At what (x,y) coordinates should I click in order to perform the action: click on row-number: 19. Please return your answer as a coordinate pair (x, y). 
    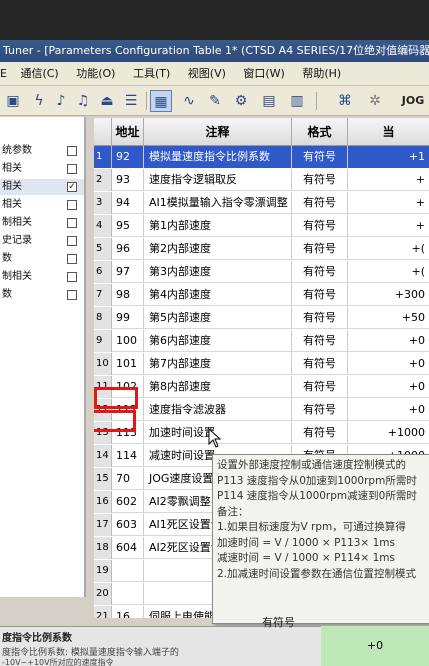
    Looking at the image, I should click on (103, 571).